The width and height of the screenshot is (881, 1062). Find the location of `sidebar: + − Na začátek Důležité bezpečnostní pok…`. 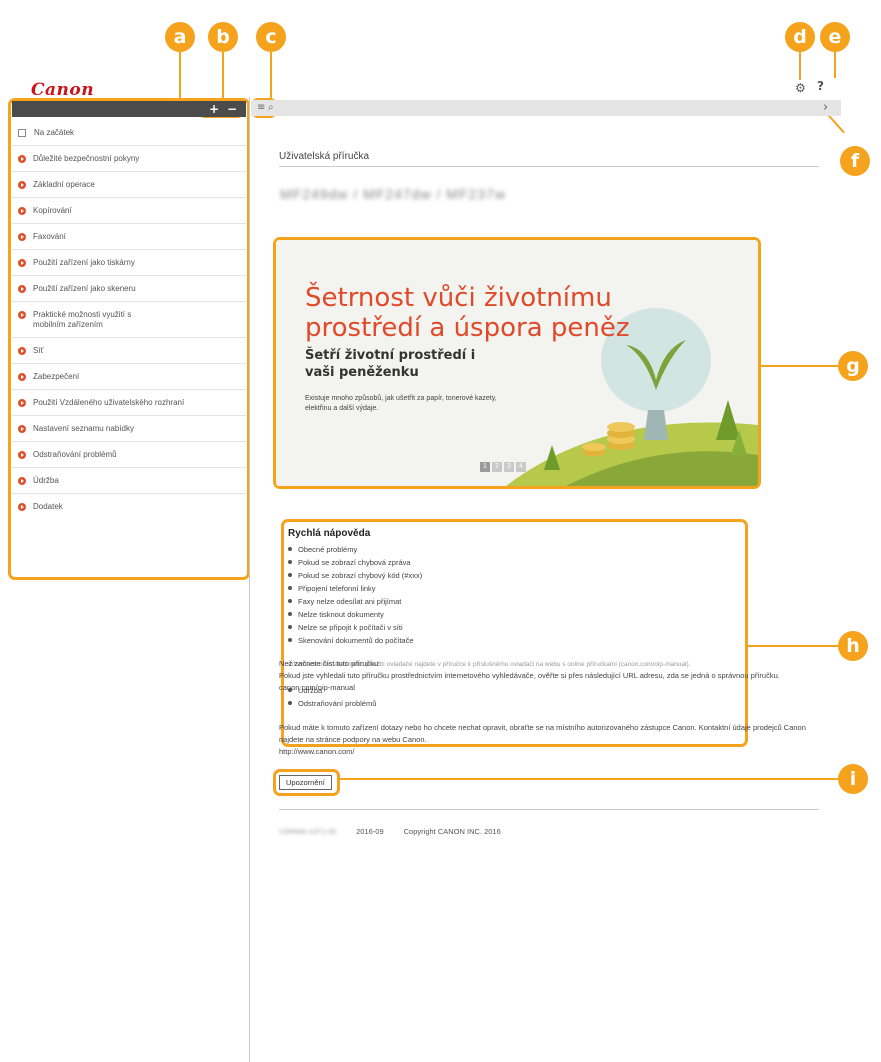

sidebar: + − Na začátek Důležité bezpečnostní pok… is located at coordinates (129, 339).